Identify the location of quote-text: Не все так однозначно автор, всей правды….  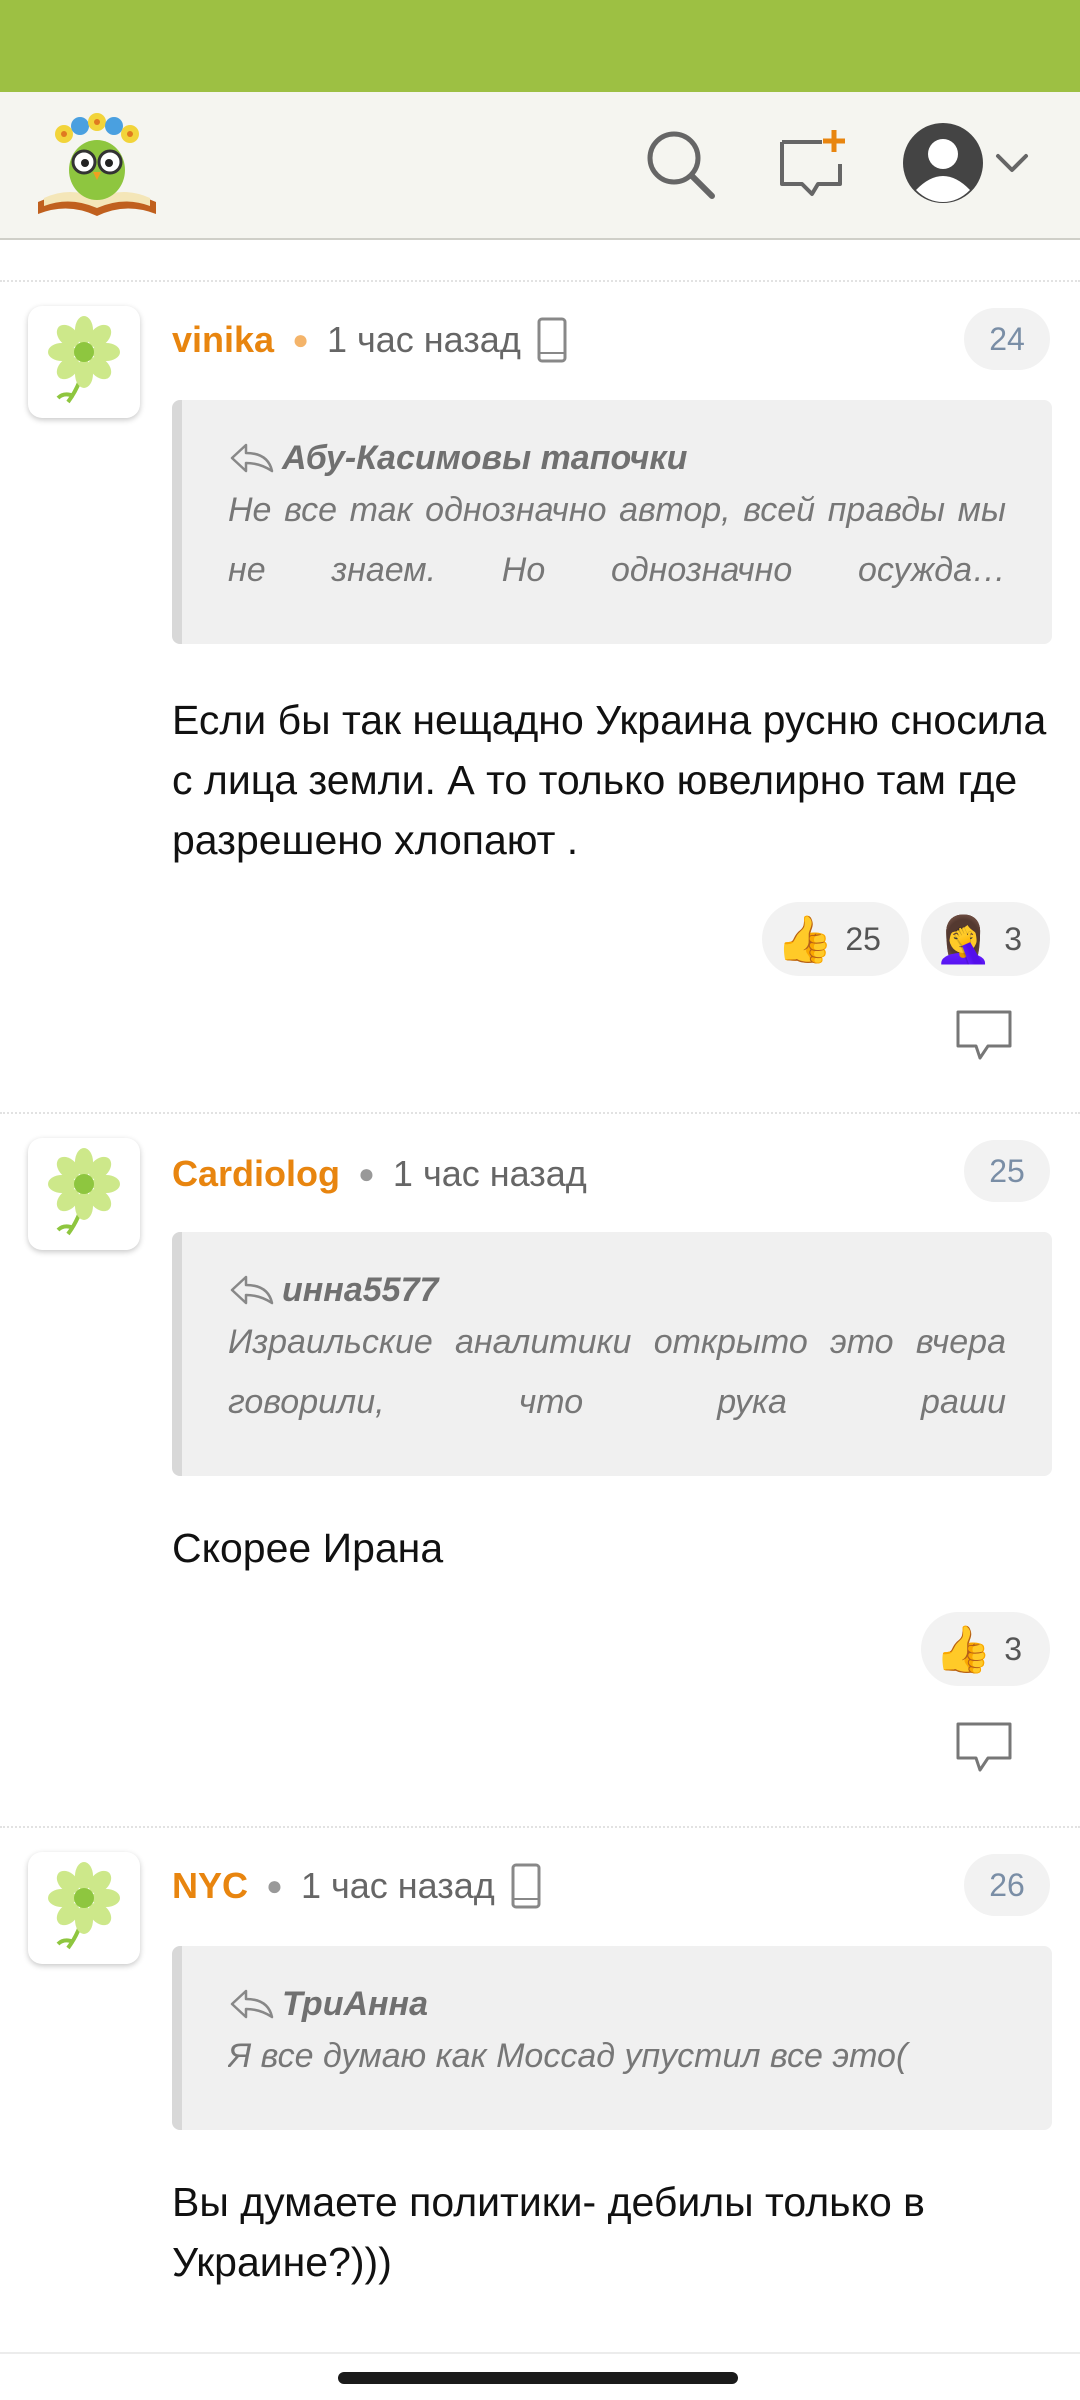
(617, 540).